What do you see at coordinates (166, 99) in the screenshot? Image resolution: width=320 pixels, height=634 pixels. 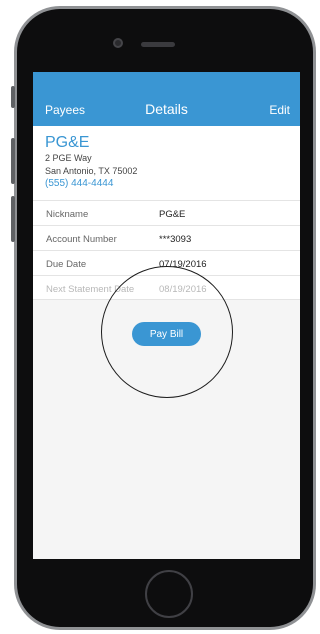 I see `navigation-bar: Payees Details Edit` at bounding box center [166, 99].